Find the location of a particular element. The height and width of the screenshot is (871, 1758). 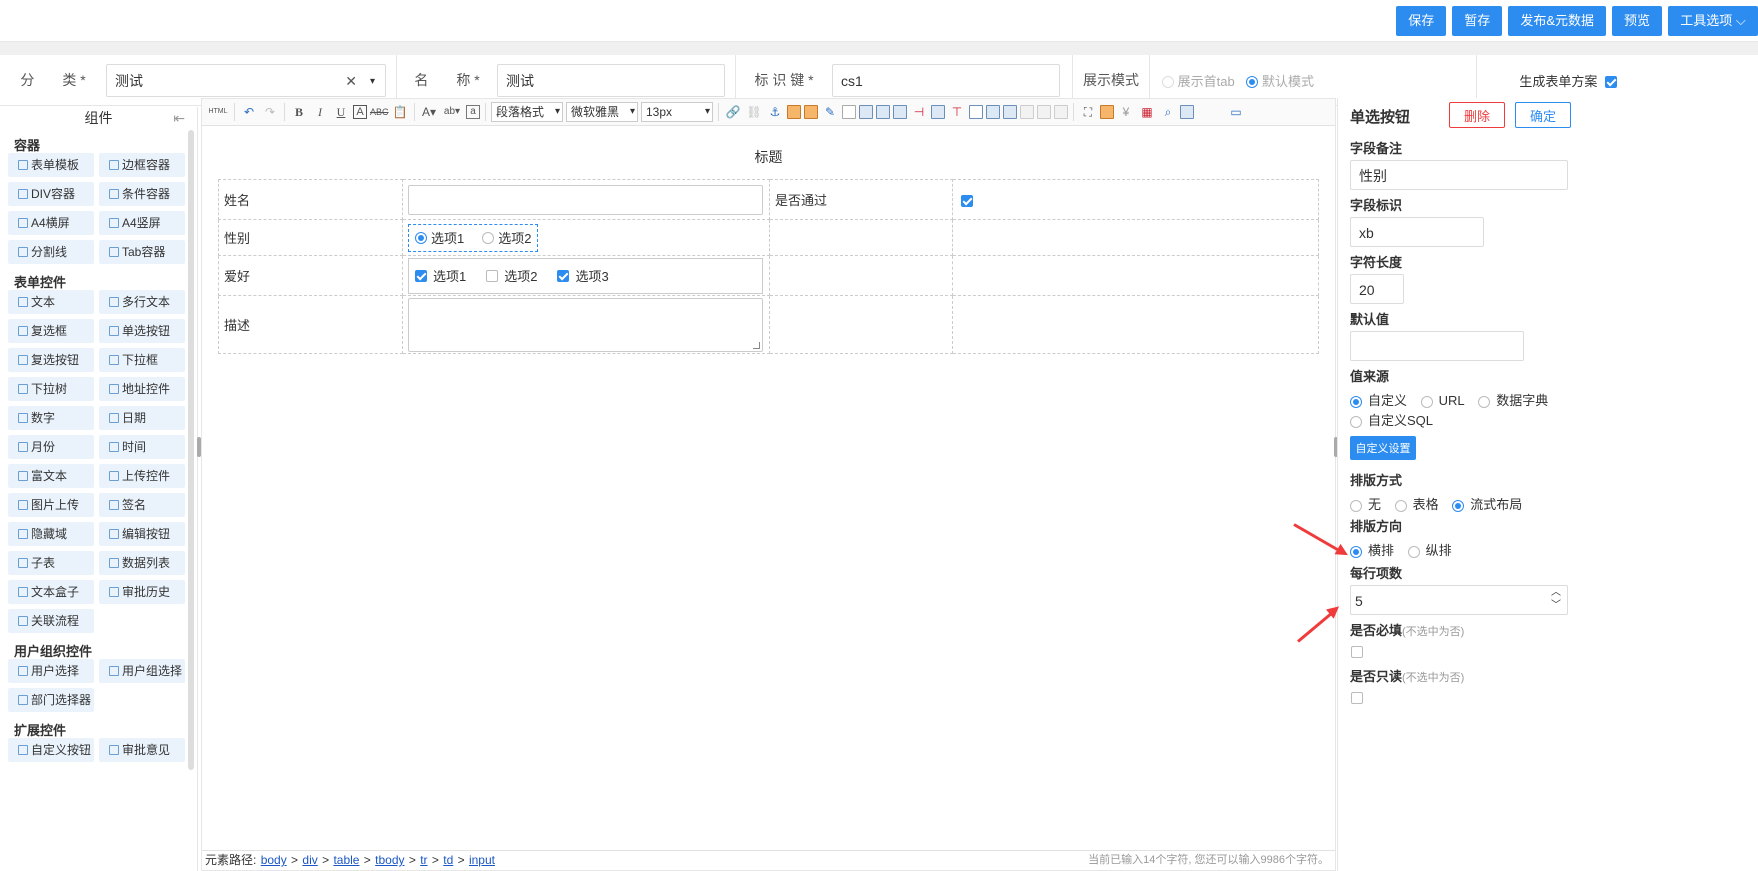

merge-right-icon is located at coordinates (993, 112).